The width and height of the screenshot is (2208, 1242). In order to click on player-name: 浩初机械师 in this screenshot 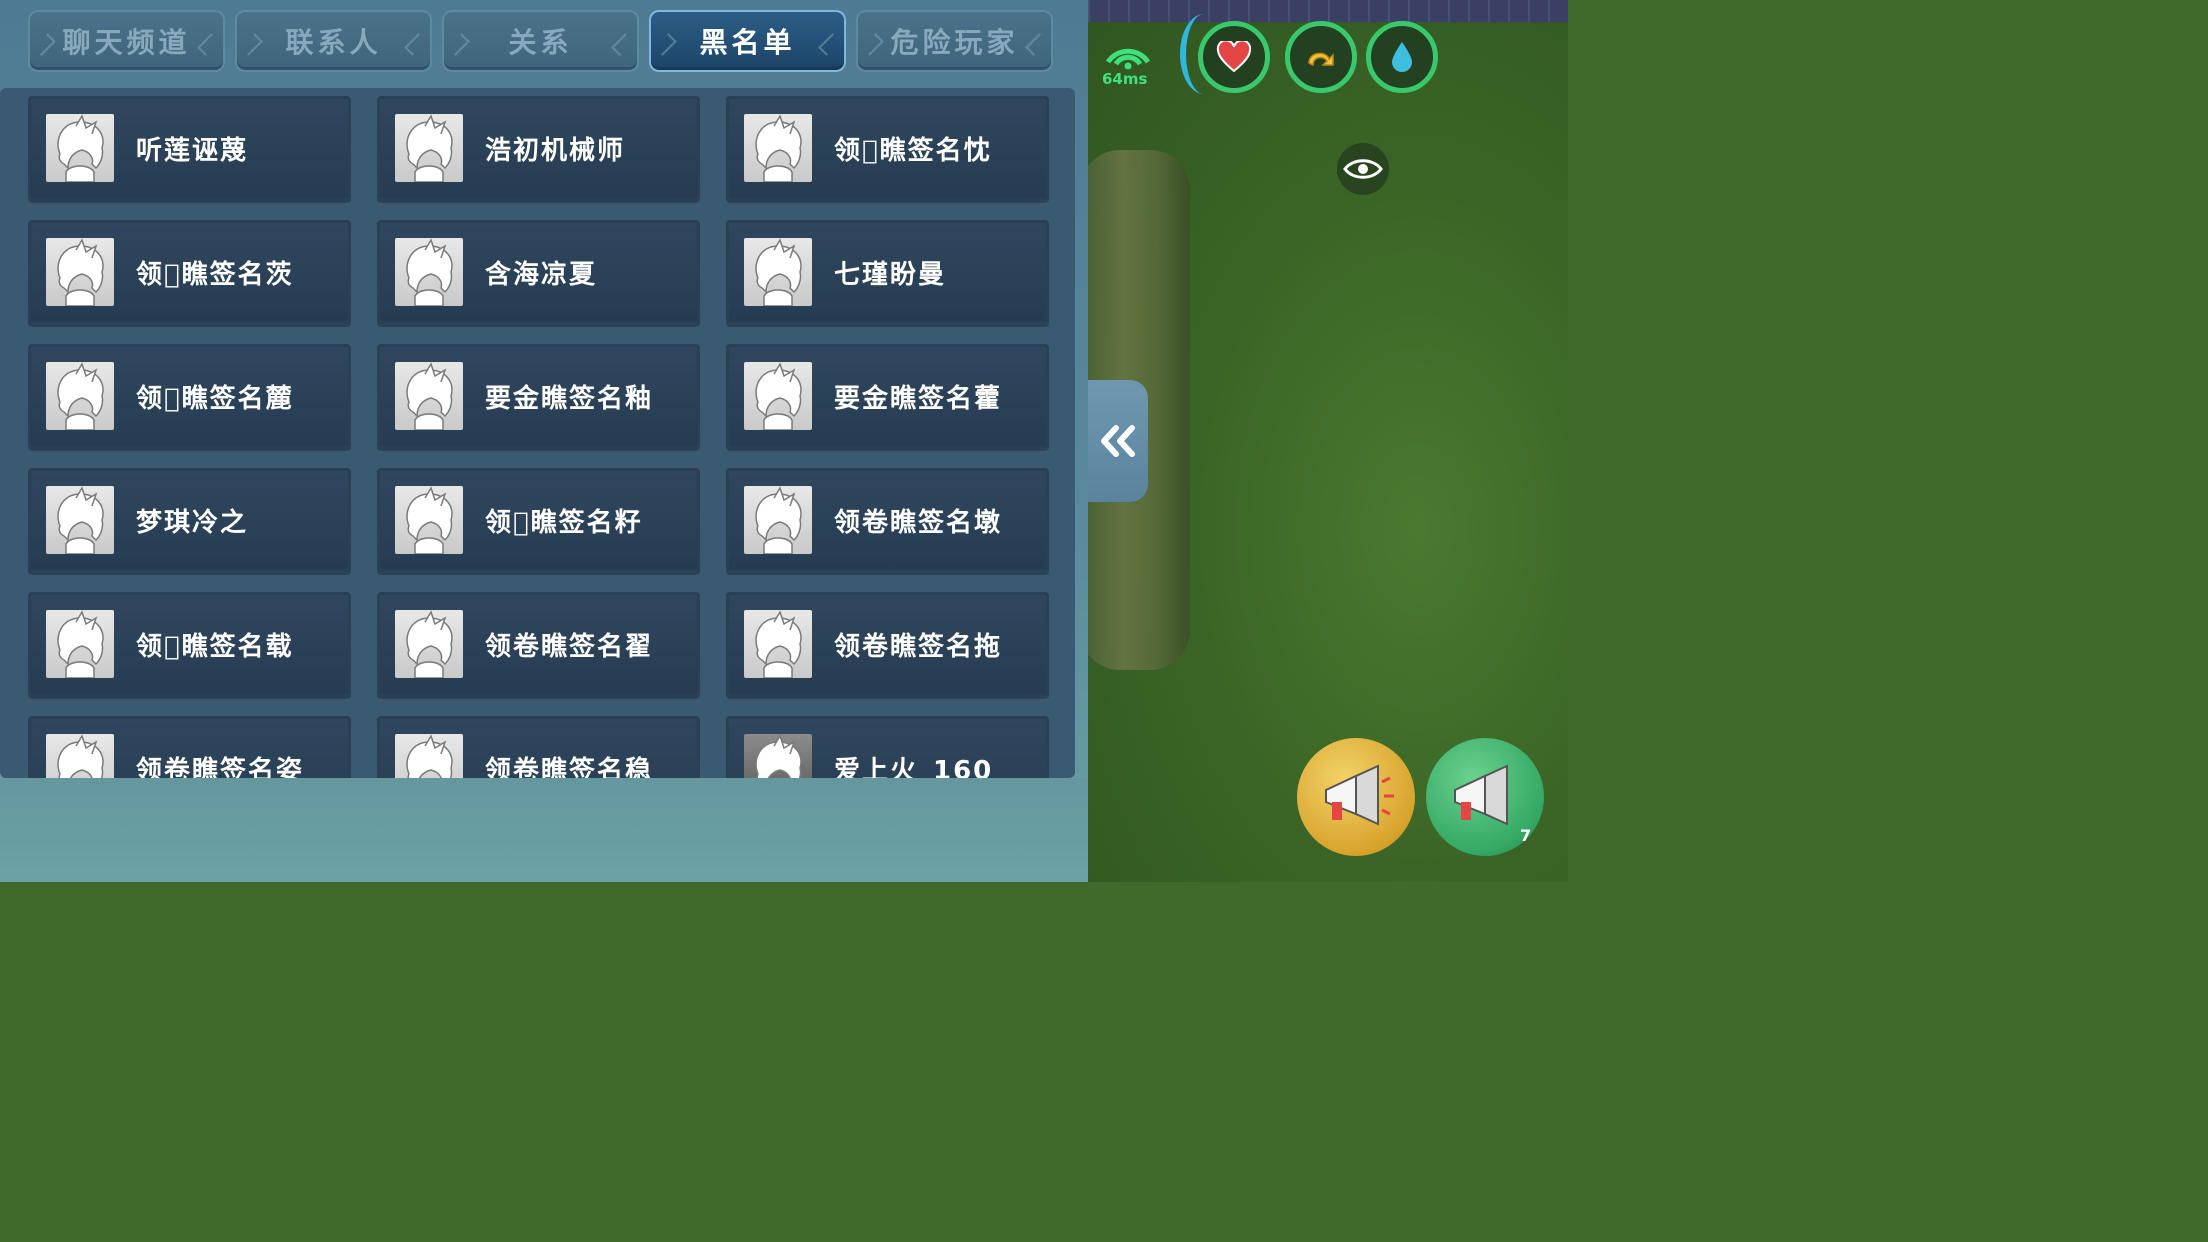, I will do `click(555, 150)`.